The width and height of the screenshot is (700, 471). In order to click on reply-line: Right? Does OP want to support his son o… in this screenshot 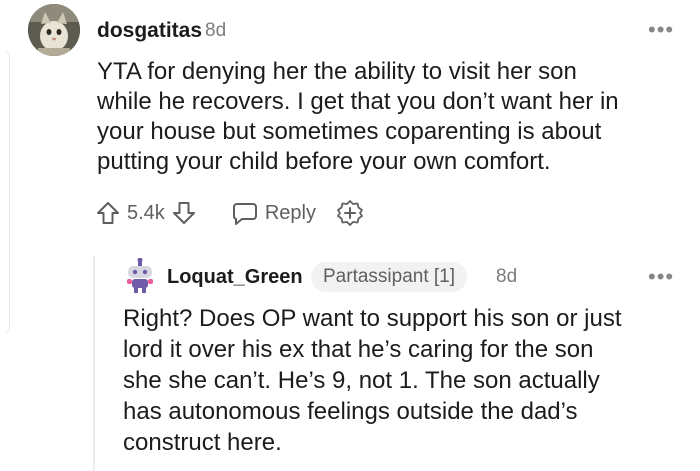, I will do `click(372, 318)`.